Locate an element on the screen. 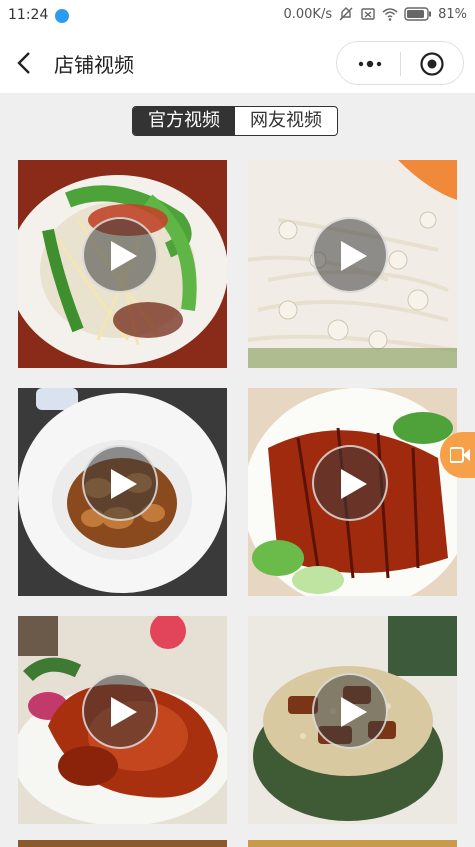 The width and height of the screenshot is (475, 847). back-arrow-icon is located at coordinates (25, 63).